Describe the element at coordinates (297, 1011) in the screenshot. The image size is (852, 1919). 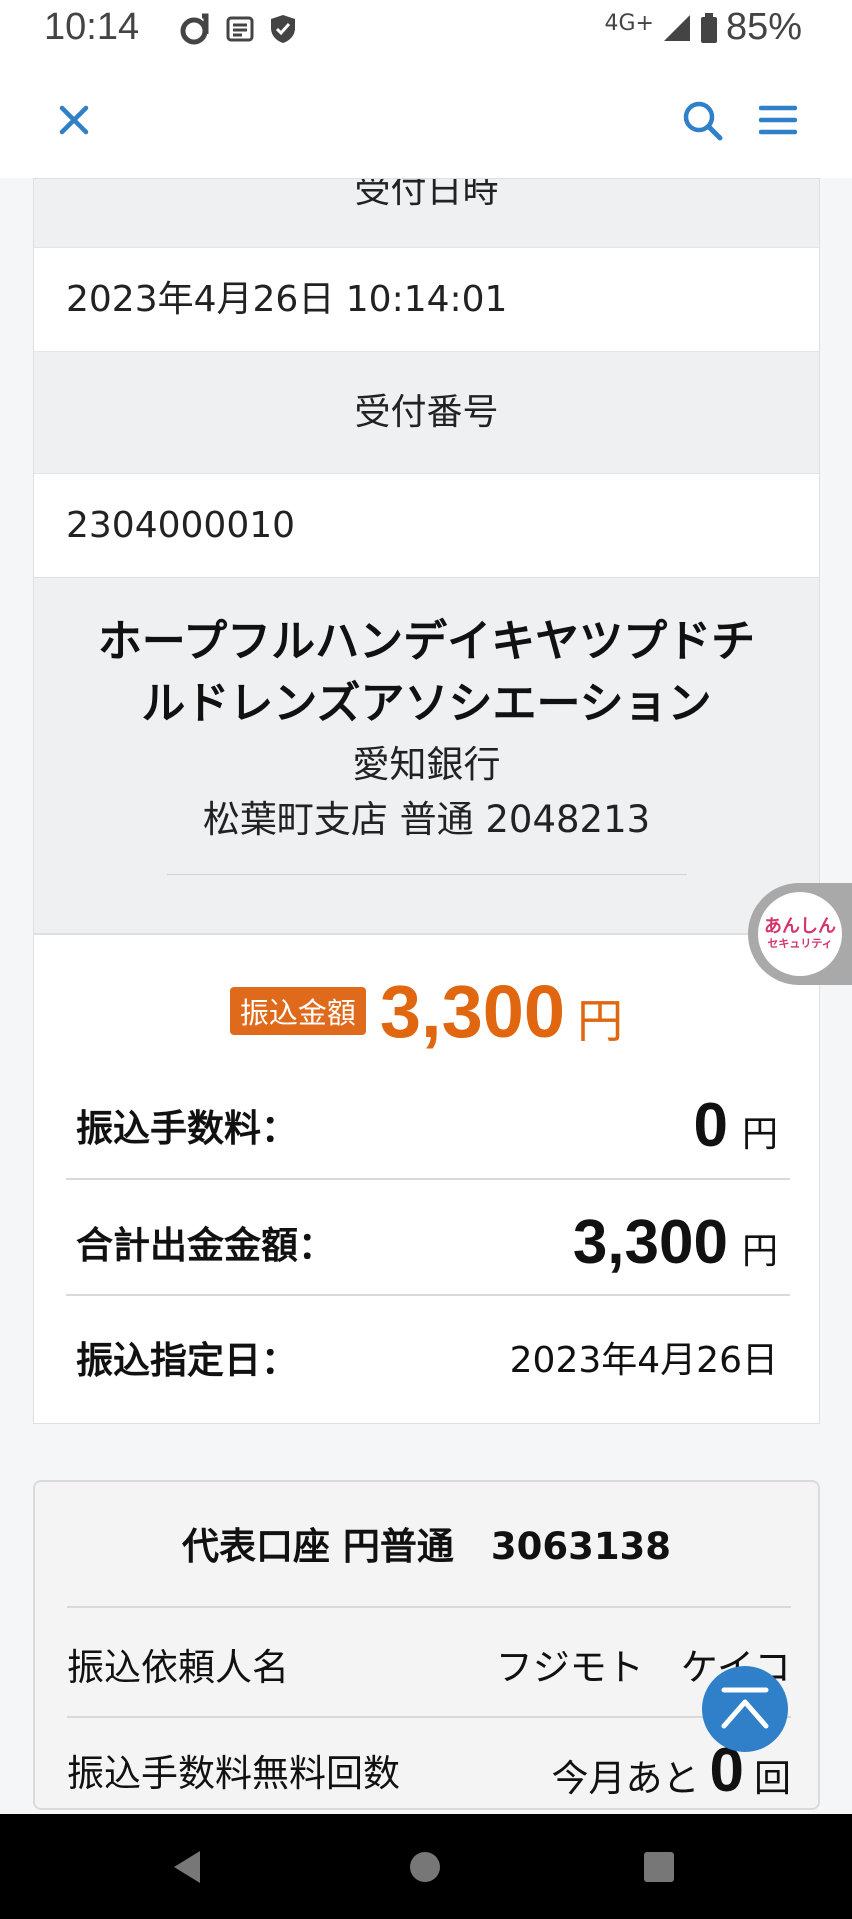
I see `amount-badge: 振込金額` at that location.